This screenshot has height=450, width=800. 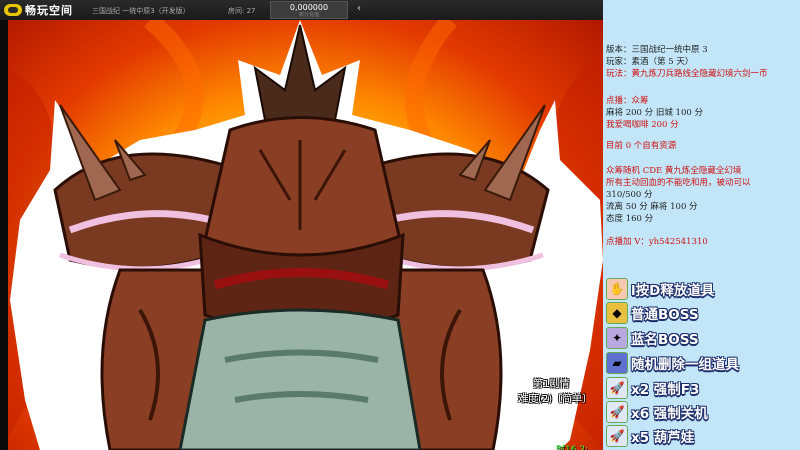 I want to click on room-label: 房间: 27, so click(x=242, y=11).